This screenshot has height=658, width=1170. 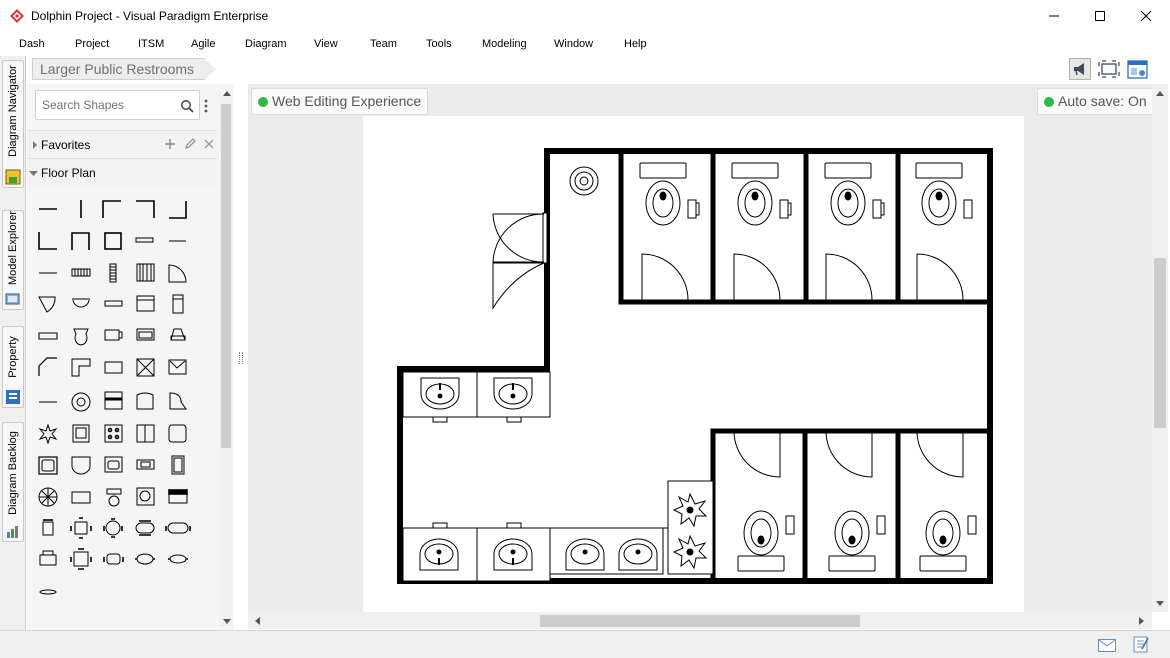 I want to click on oval-table-large-shape, so click(x=178, y=528).